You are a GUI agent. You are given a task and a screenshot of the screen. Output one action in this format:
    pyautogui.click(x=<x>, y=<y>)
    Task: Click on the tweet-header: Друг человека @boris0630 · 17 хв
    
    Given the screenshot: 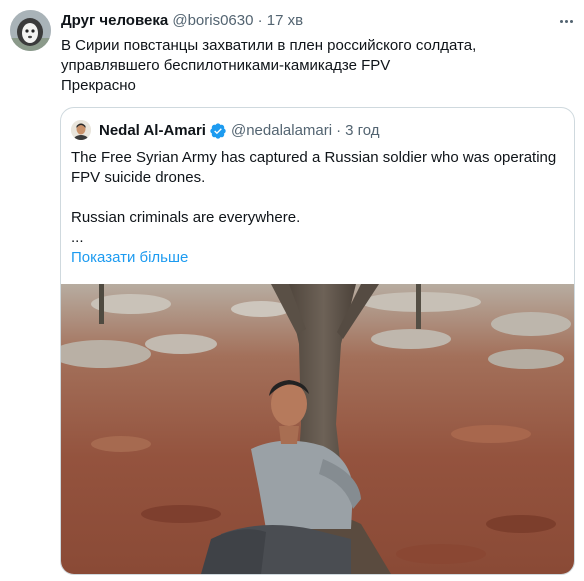 What is the action you would take?
    pyautogui.click(x=182, y=21)
    